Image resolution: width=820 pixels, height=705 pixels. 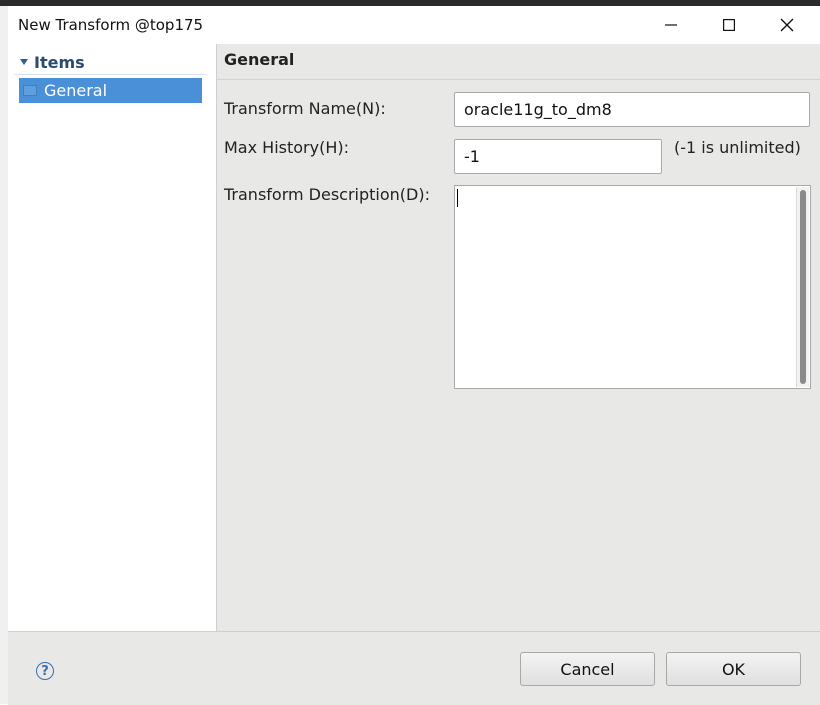 What do you see at coordinates (286, 147) in the screenshot?
I see `max-history-label: Max History(H):` at bounding box center [286, 147].